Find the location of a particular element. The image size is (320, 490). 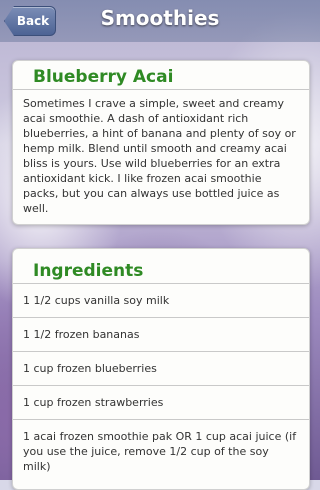

ingredient-item: 1 cup frozen strawberries is located at coordinates (161, 402).